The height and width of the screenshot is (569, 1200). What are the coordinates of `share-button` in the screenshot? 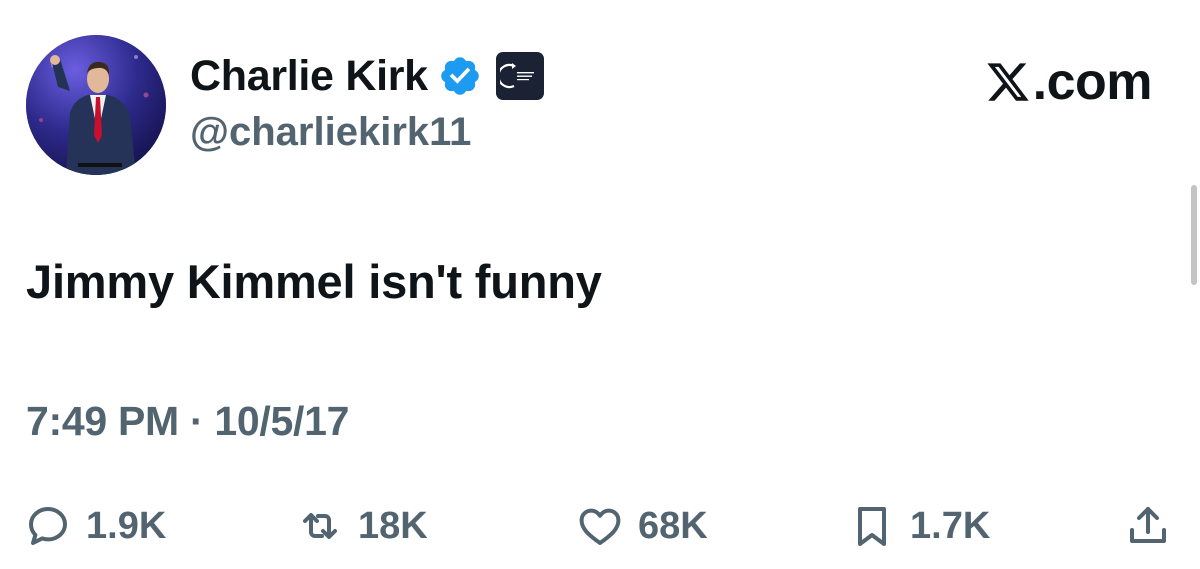 It's located at (1148, 526).